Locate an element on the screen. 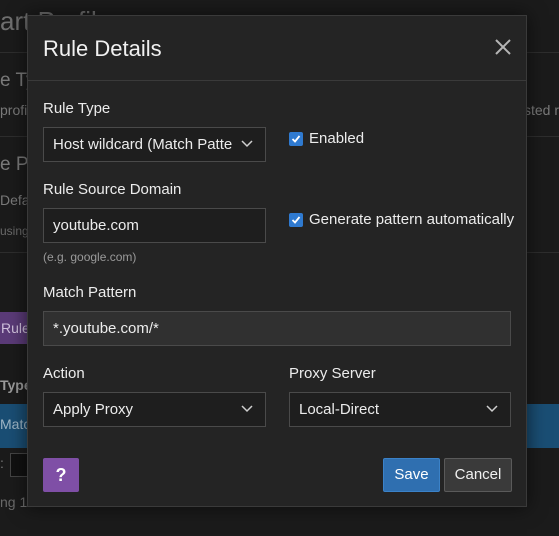  rule-type-label: Rule Type is located at coordinates (77, 108).